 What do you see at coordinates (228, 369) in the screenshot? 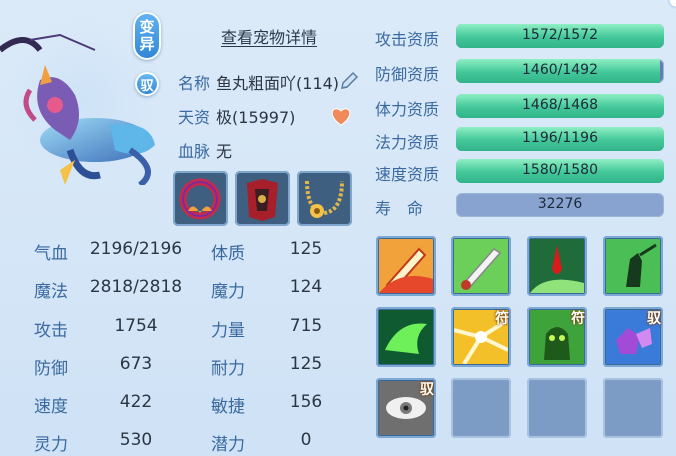
I see `stat-label-2: 耐力` at bounding box center [228, 369].